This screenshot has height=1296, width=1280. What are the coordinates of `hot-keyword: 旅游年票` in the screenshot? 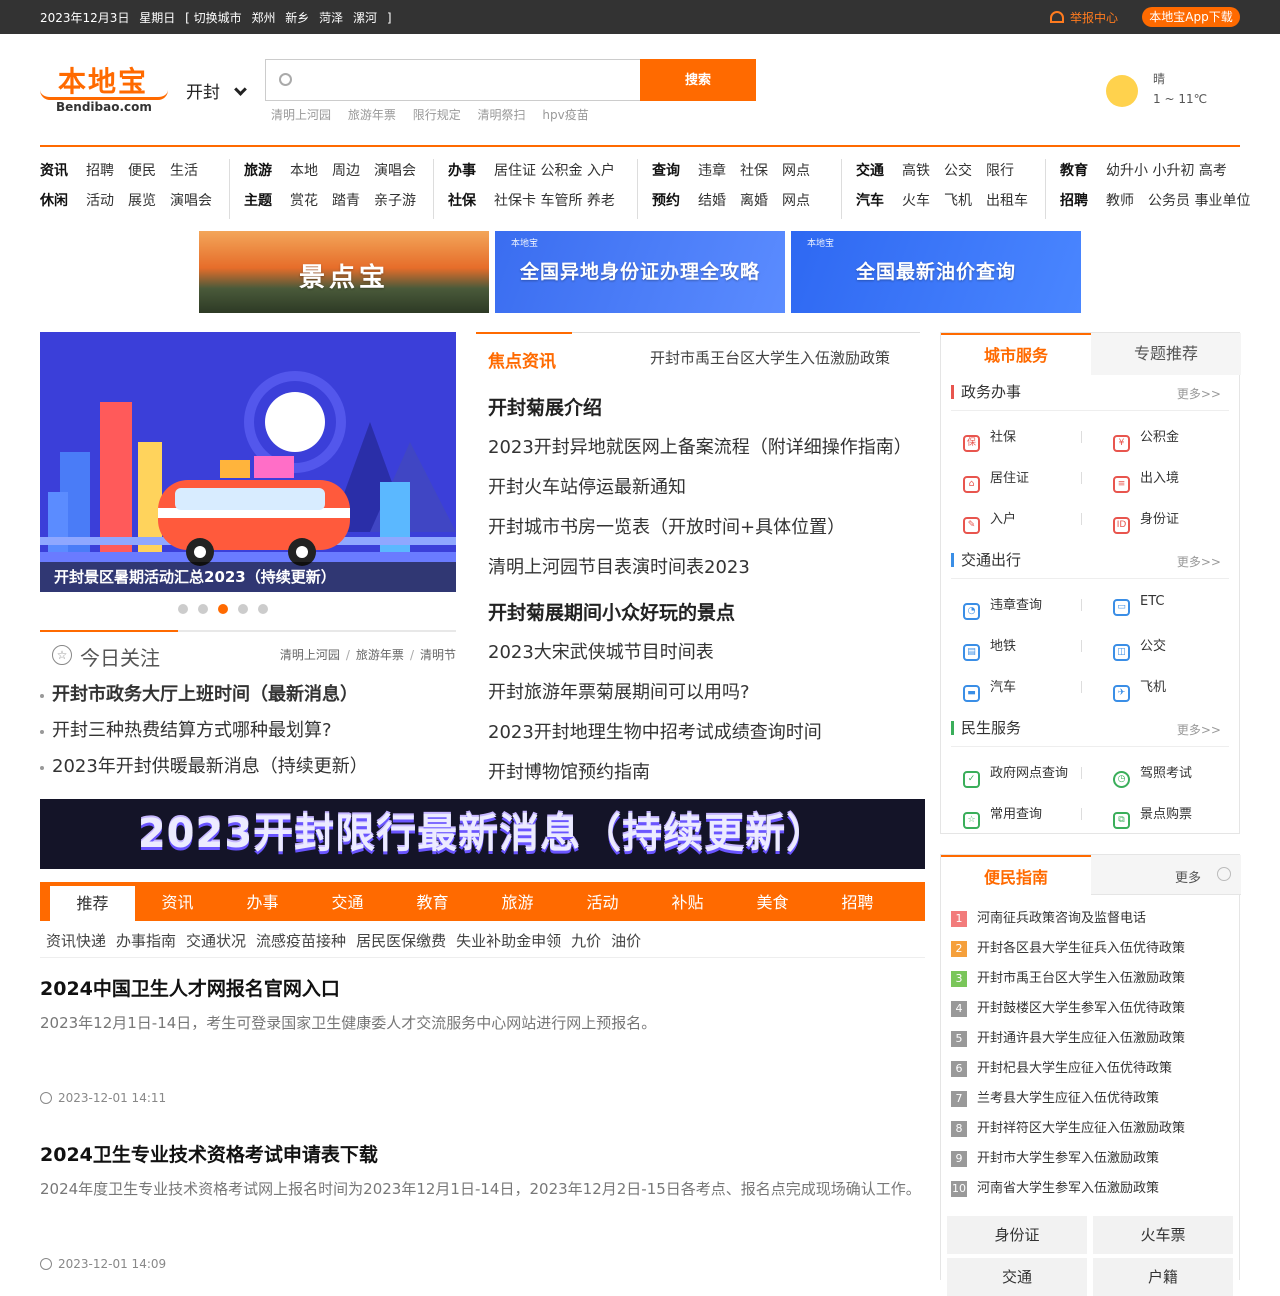 It's located at (372, 115).